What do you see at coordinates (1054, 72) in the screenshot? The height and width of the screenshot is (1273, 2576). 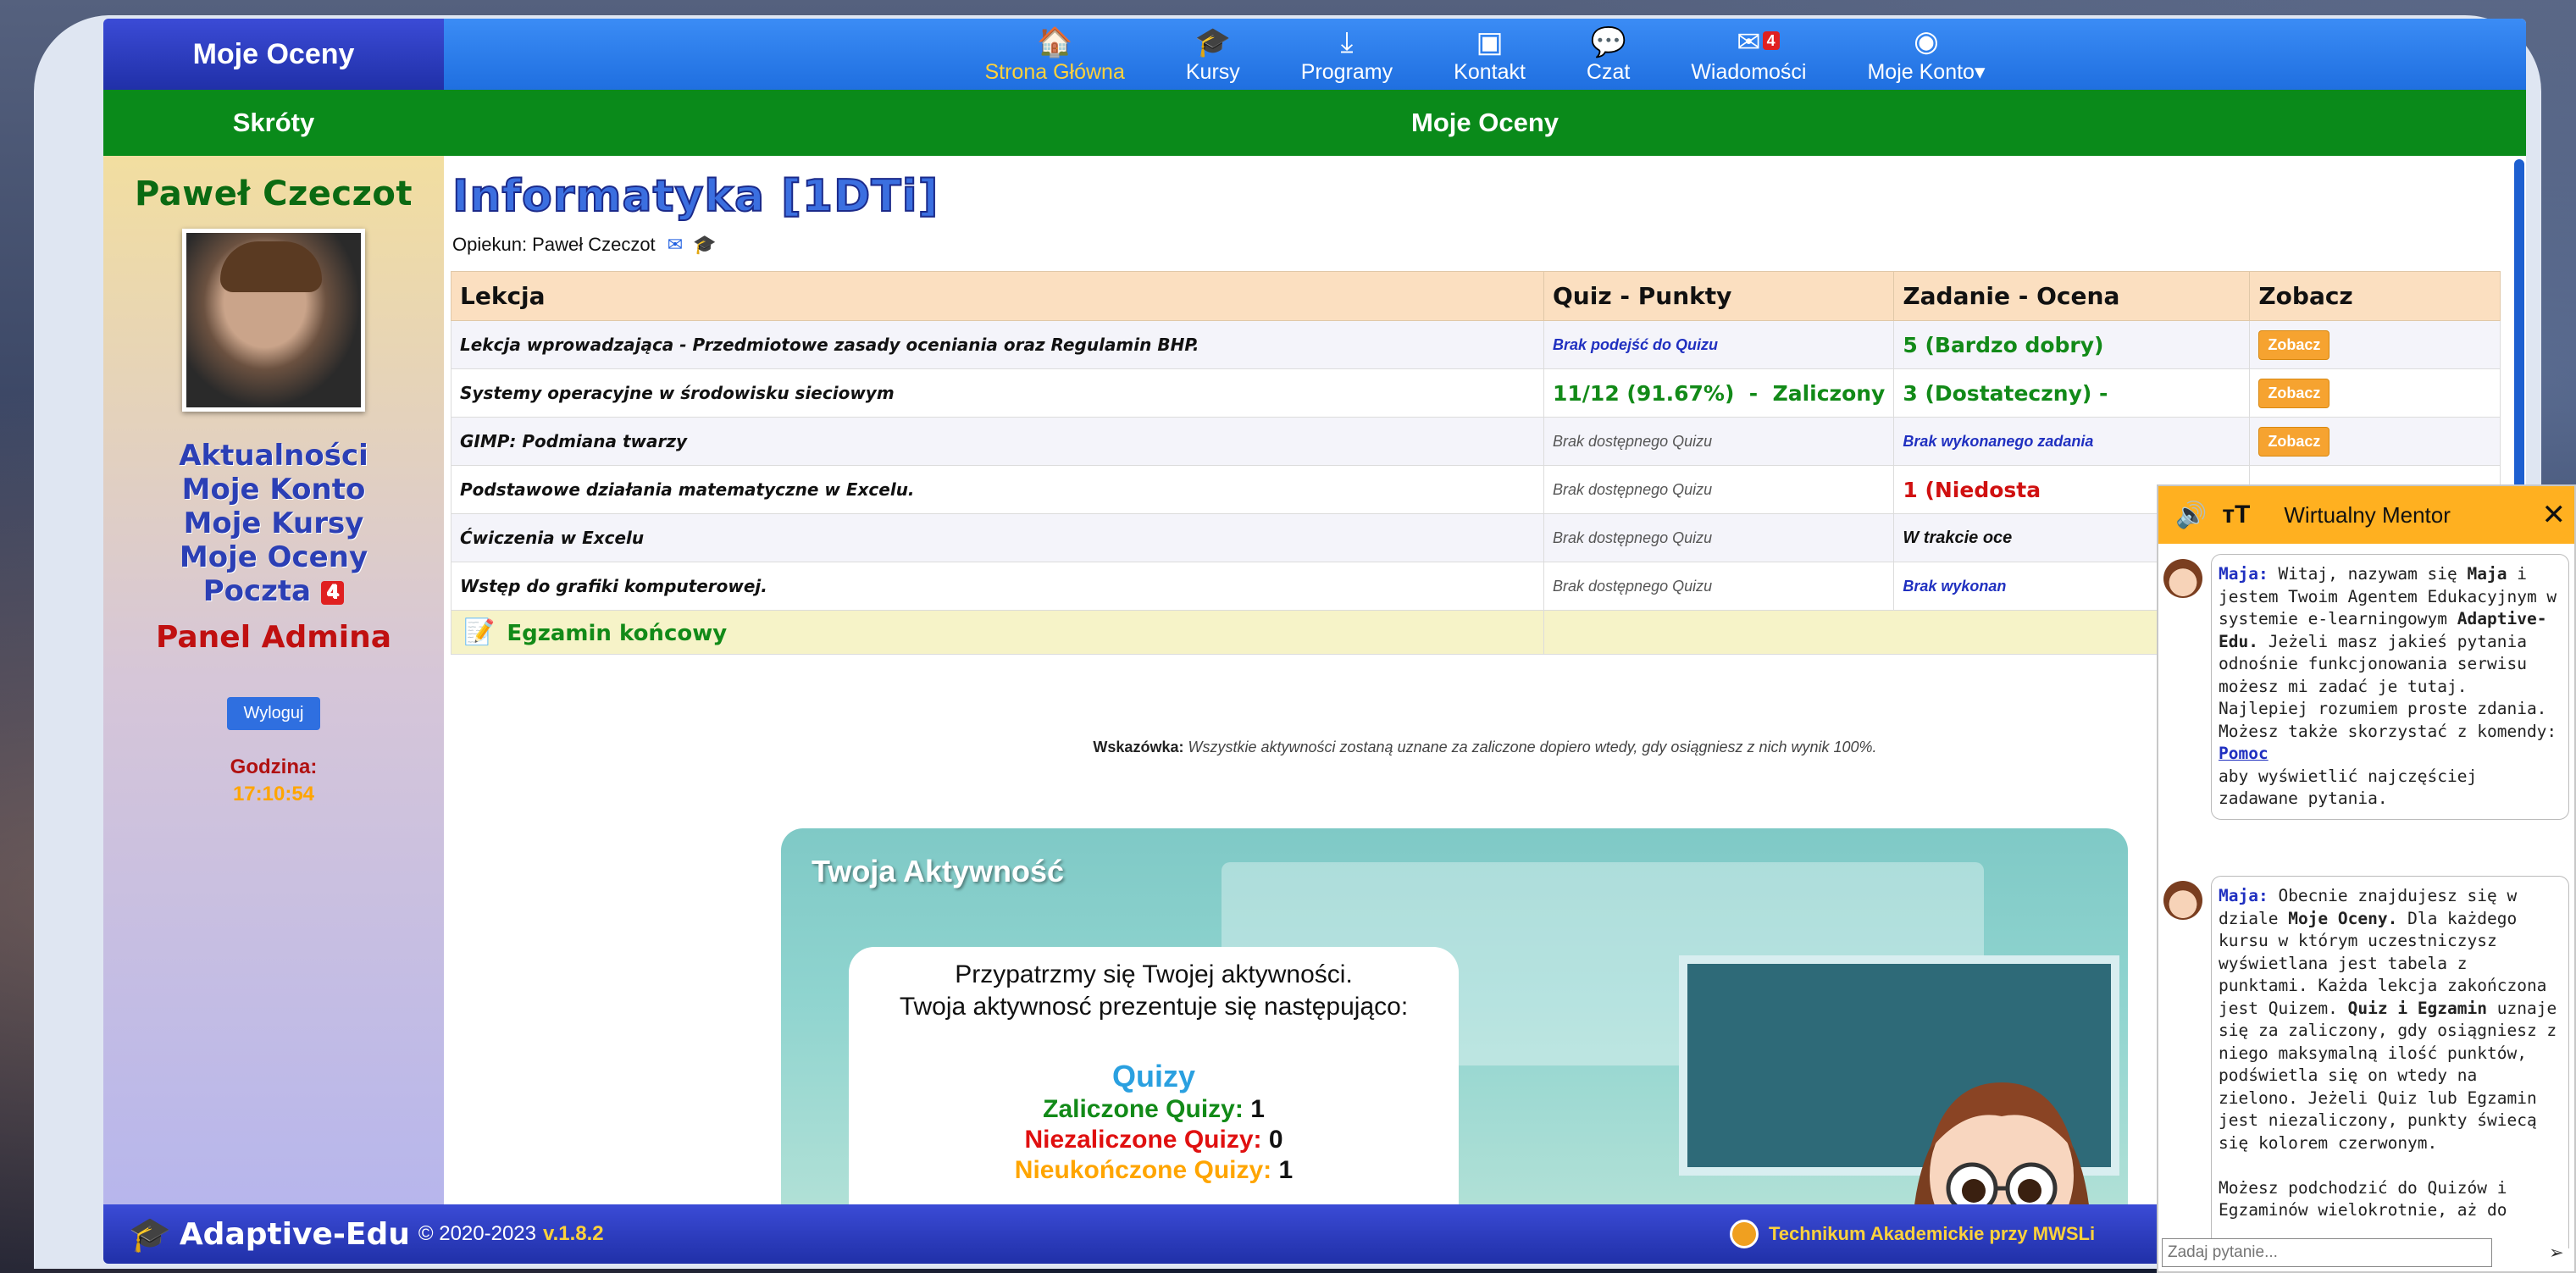 I see `nav-label: Strona Główna` at bounding box center [1054, 72].